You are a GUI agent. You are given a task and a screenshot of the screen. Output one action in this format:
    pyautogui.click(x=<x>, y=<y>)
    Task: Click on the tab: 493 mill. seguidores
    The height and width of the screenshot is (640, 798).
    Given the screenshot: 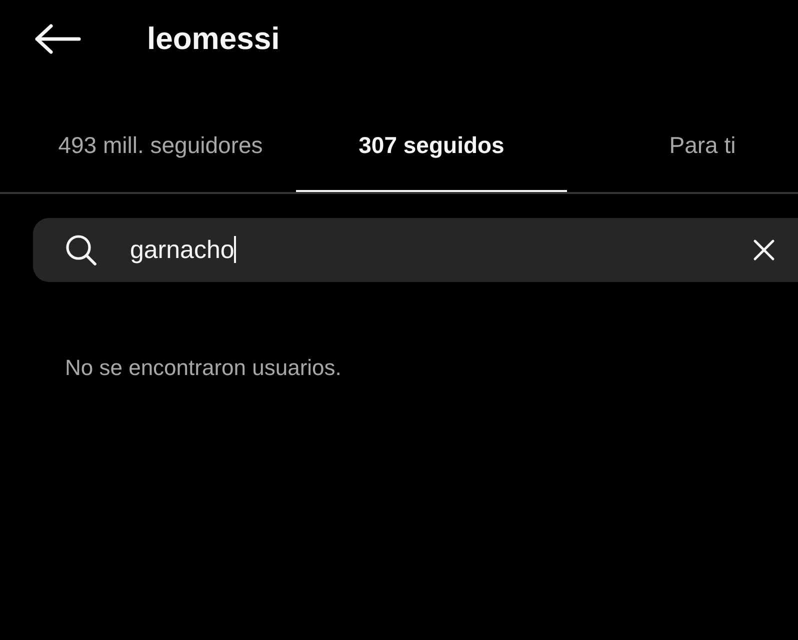 What is the action you would take?
    pyautogui.click(x=160, y=147)
    